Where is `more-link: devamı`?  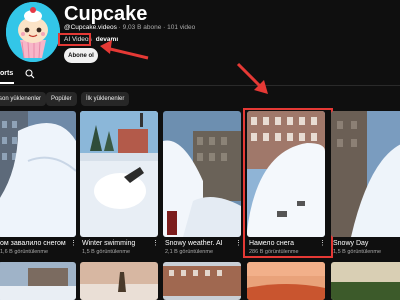
more-link: devamı is located at coordinates (107, 39).